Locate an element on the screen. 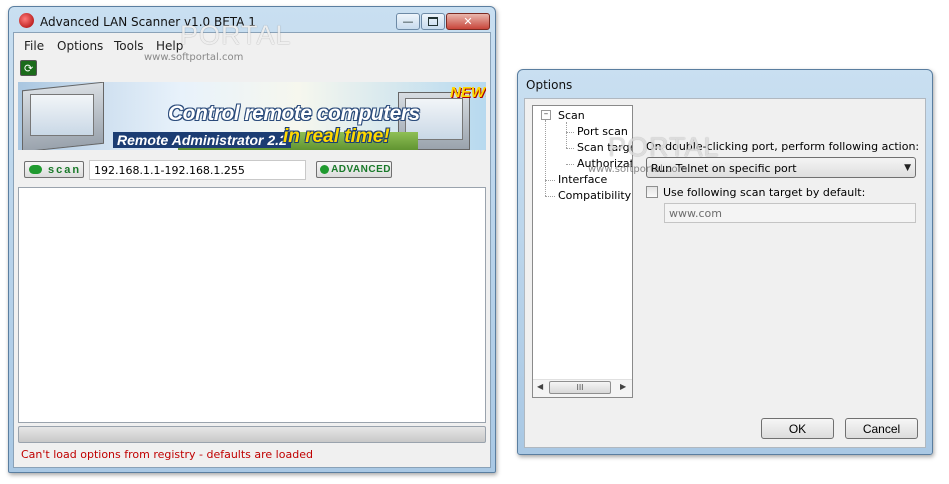 This screenshot has width=949, height=484. use-target-label: Use following scan target by default: is located at coordinates (764, 192).